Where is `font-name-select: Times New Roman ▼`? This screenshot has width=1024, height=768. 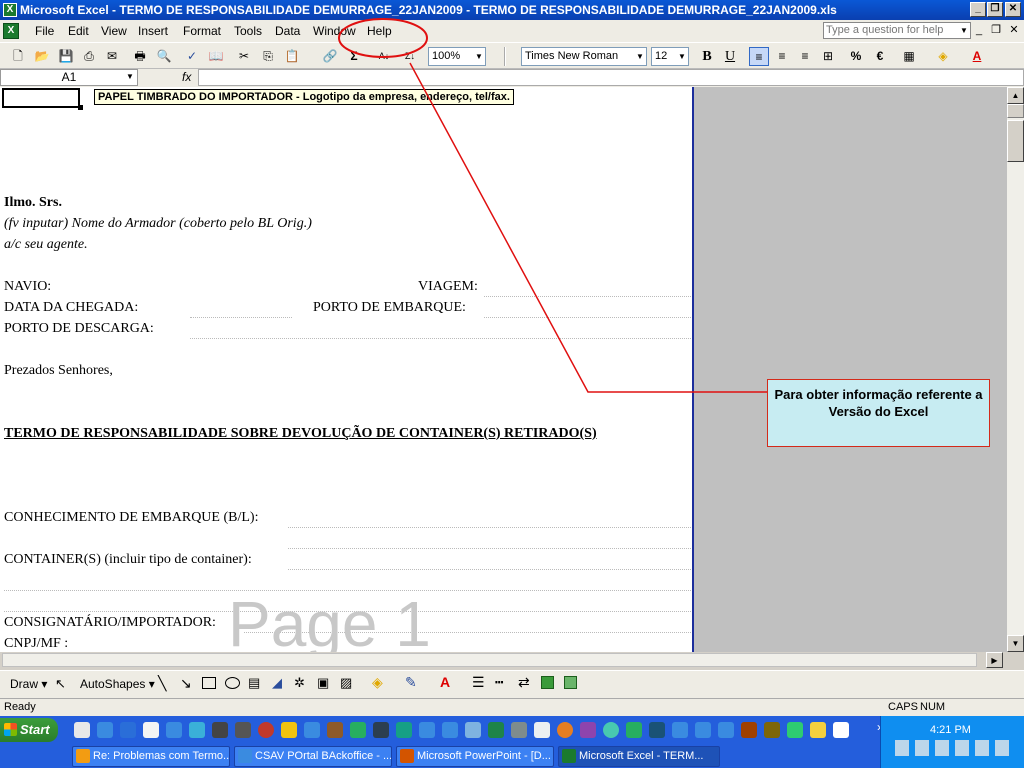
font-name-select: Times New Roman ▼ is located at coordinates (584, 56).